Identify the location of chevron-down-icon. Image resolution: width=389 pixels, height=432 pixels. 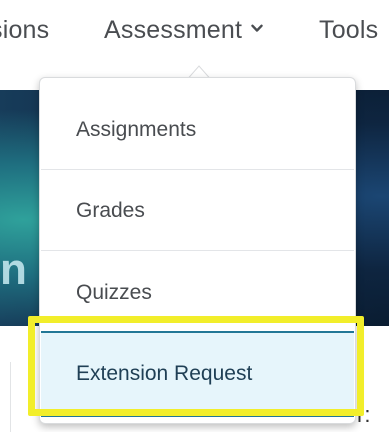
(257, 29).